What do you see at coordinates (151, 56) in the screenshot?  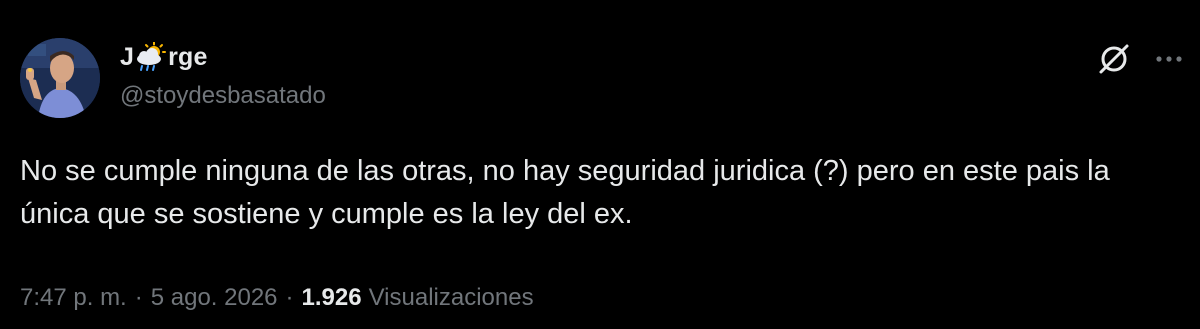 I see `sun-behind-rain-cloud-emoji-icon` at bounding box center [151, 56].